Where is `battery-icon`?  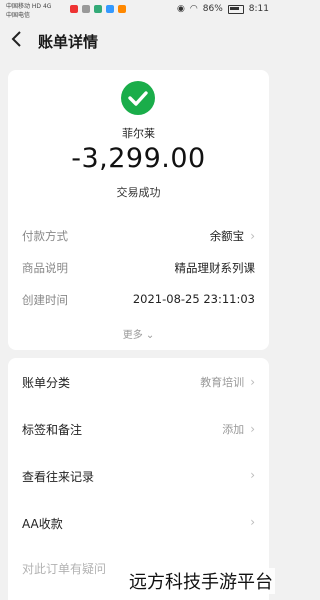 battery-icon is located at coordinates (235, 9).